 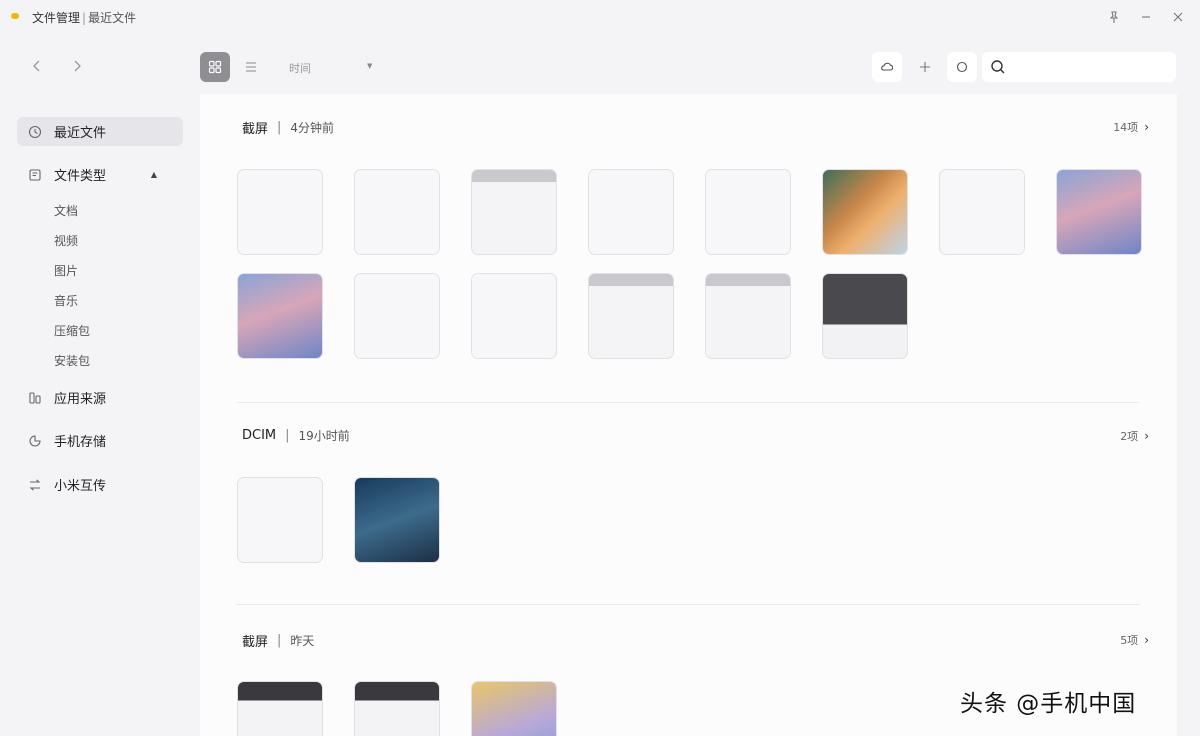 What do you see at coordinates (35, 398) in the screenshot?
I see `app-source-icon` at bounding box center [35, 398].